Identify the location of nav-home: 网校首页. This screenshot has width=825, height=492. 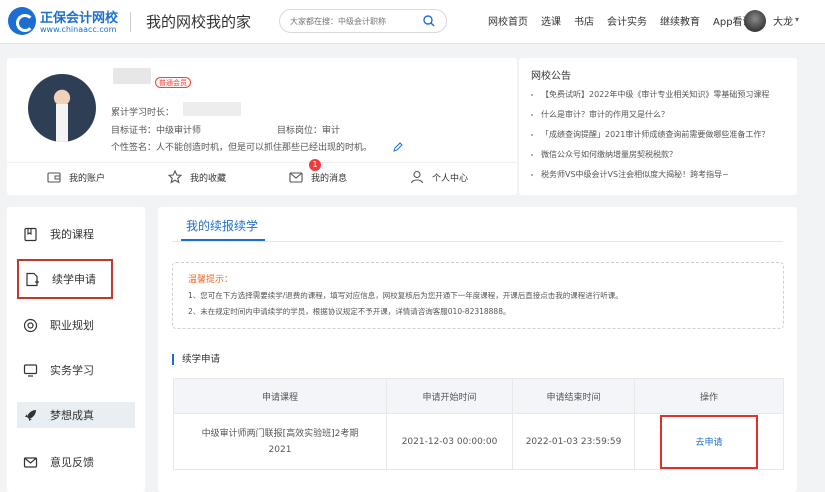
(508, 20).